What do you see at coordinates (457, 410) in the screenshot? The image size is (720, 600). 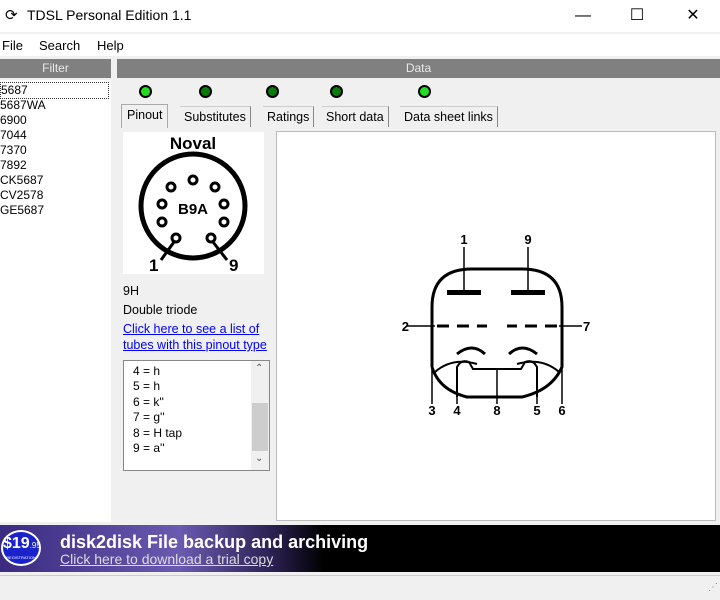 I see `diagram-pin-label: 4` at bounding box center [457, 410].